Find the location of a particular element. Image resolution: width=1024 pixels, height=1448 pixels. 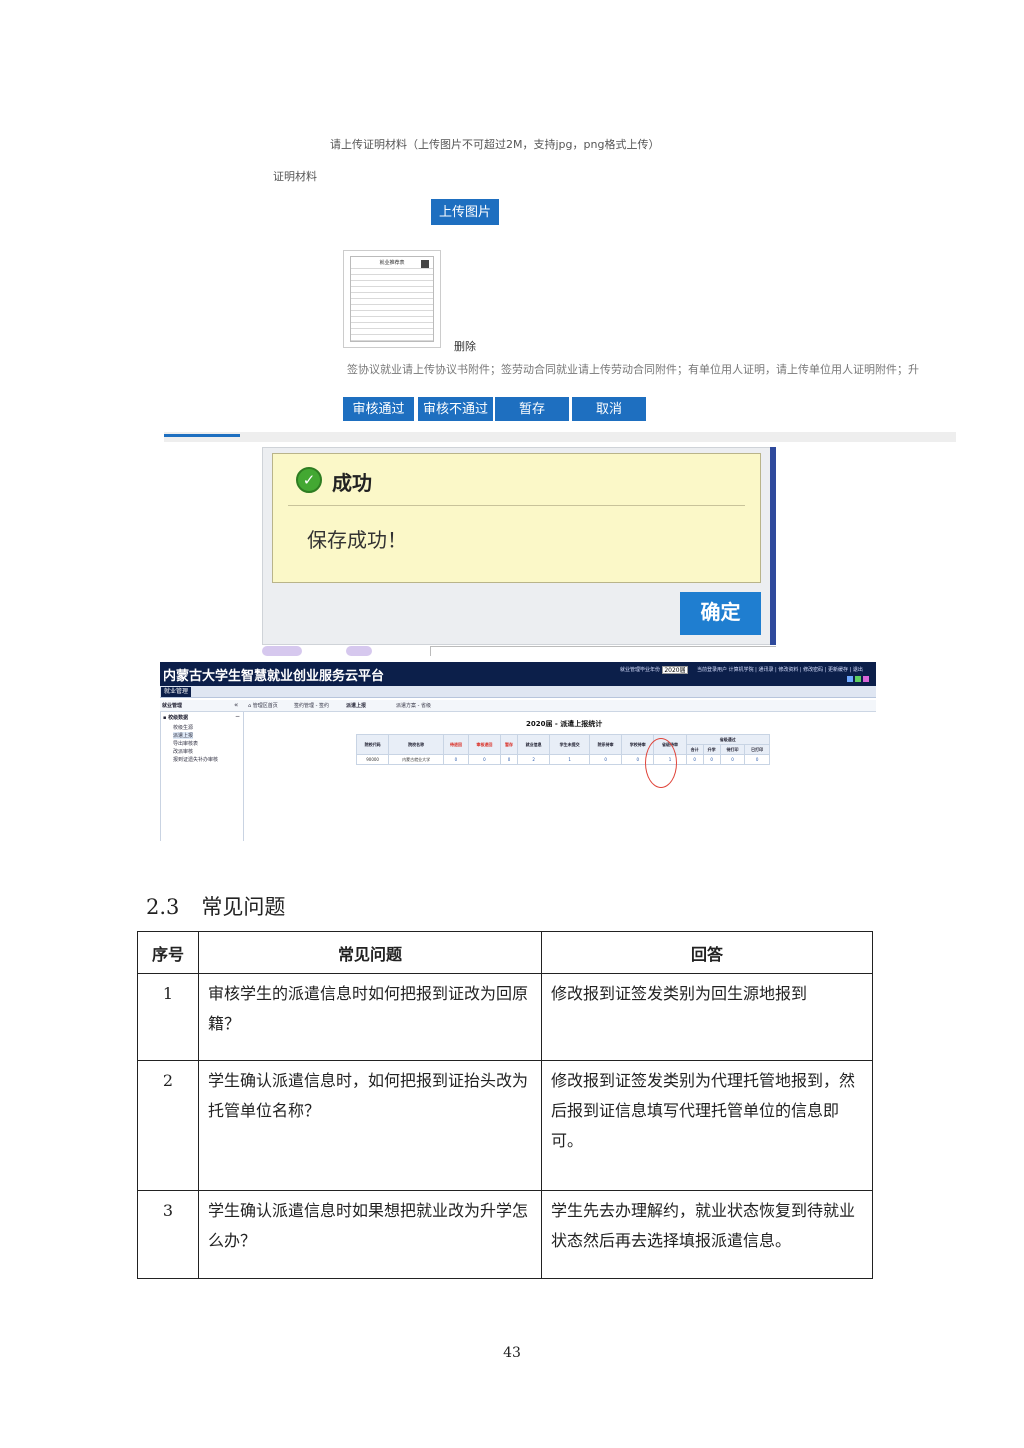

tab-dispatch-report: 派遣上报 is located at coordinates (356, 705).